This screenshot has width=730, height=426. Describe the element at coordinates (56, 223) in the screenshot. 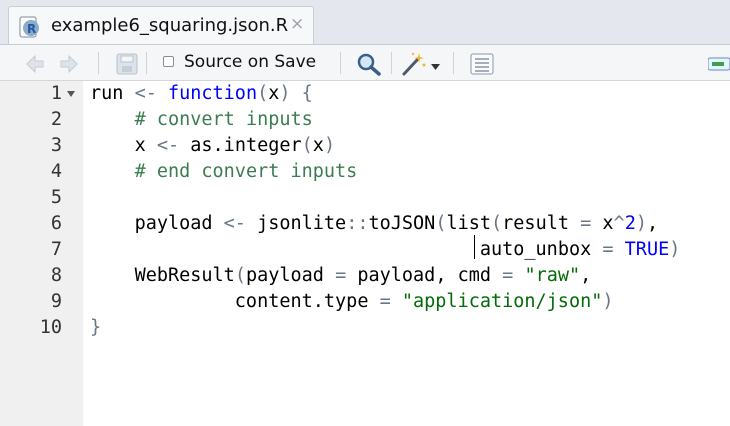

I see `line-number: 6` at that location.